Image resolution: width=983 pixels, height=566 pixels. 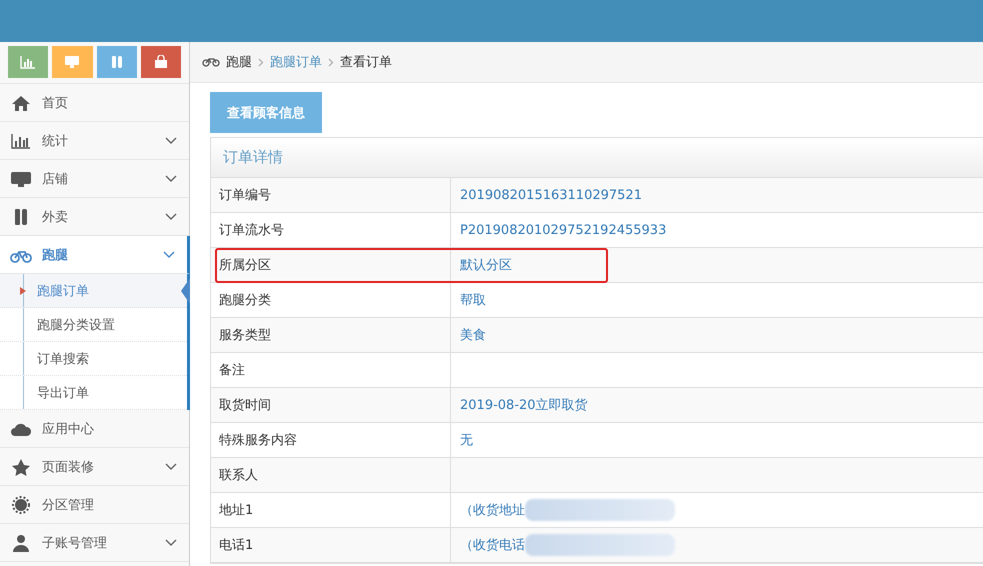 What do you see at coordinates (94, 179) in the screenshot?
I see `menu-item: 店铺` at bounding box center [94, 179].